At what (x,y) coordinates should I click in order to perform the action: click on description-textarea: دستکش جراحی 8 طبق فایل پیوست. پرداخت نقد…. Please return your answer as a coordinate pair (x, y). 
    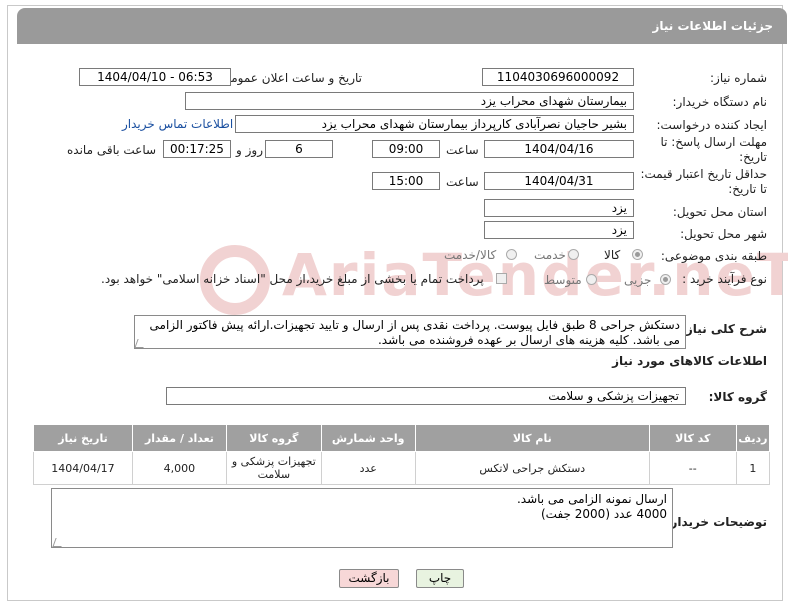
    Looking at the image, I should click on (410, 332).